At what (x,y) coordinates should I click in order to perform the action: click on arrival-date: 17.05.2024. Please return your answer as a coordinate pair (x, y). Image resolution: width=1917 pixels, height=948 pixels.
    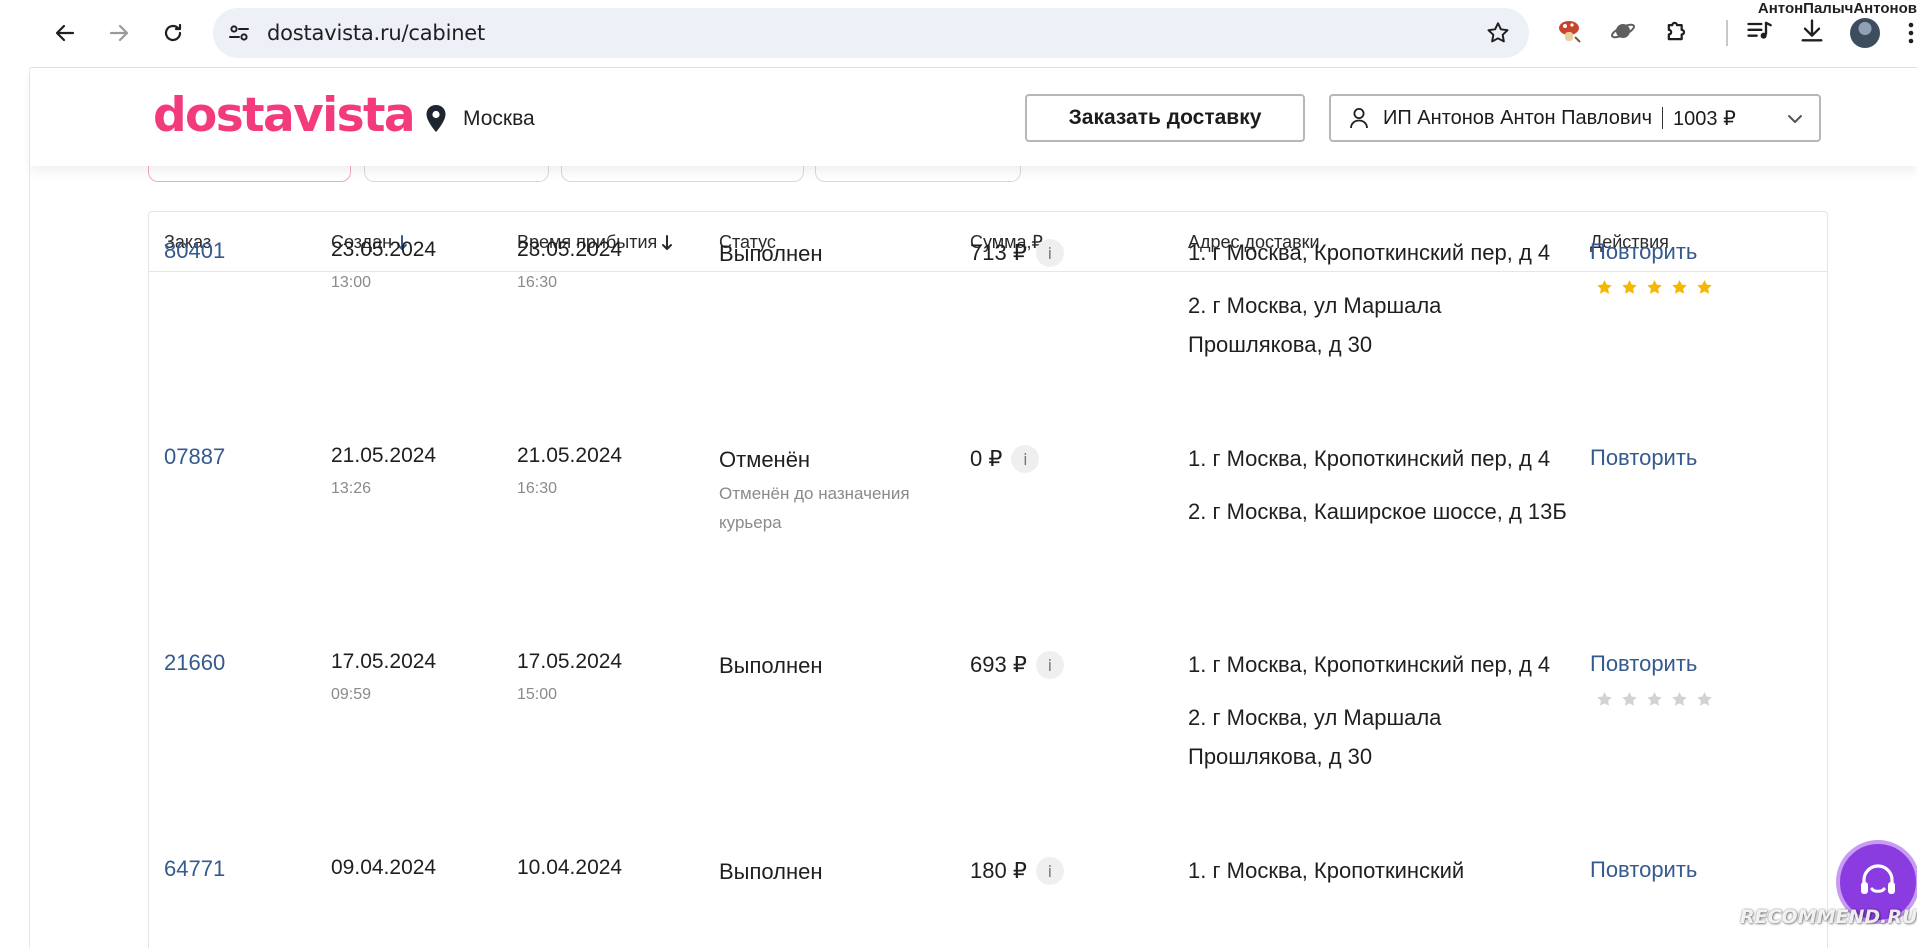
    Looking at the image, I should click on (570, 661).